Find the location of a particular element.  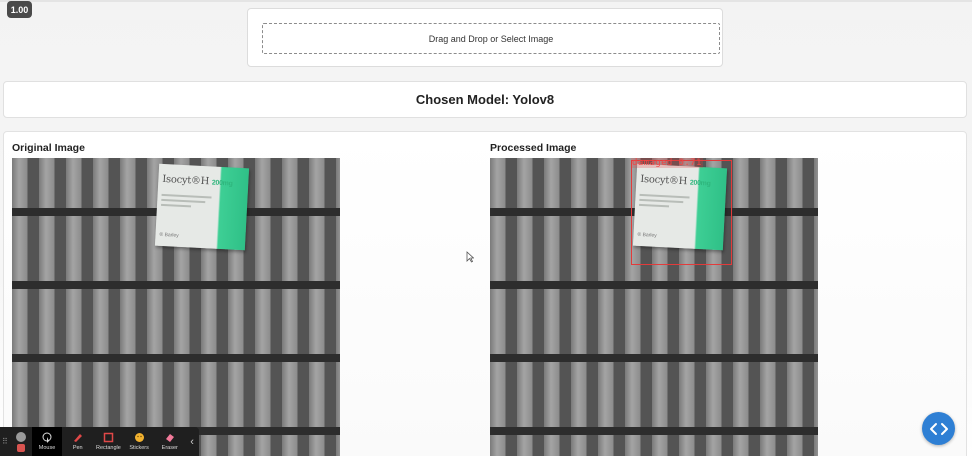

tool-eraser: Eraser is located at coordinates (169, 441).